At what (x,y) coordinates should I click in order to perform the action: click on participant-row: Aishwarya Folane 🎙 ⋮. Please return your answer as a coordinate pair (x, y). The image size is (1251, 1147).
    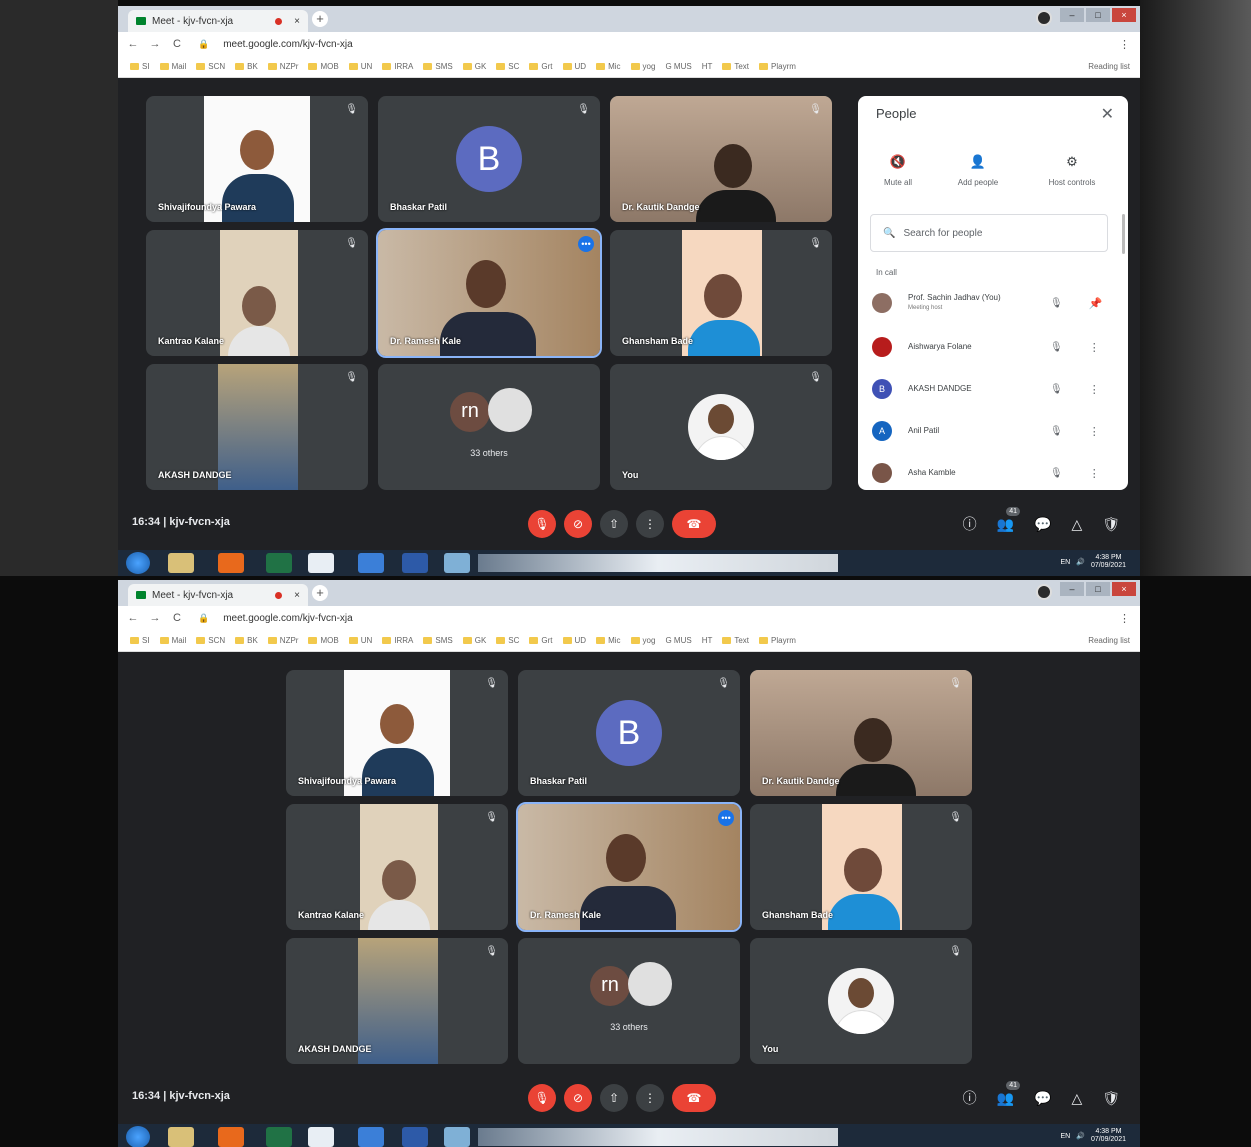
    Looking at the image, I should click on (994, 347).